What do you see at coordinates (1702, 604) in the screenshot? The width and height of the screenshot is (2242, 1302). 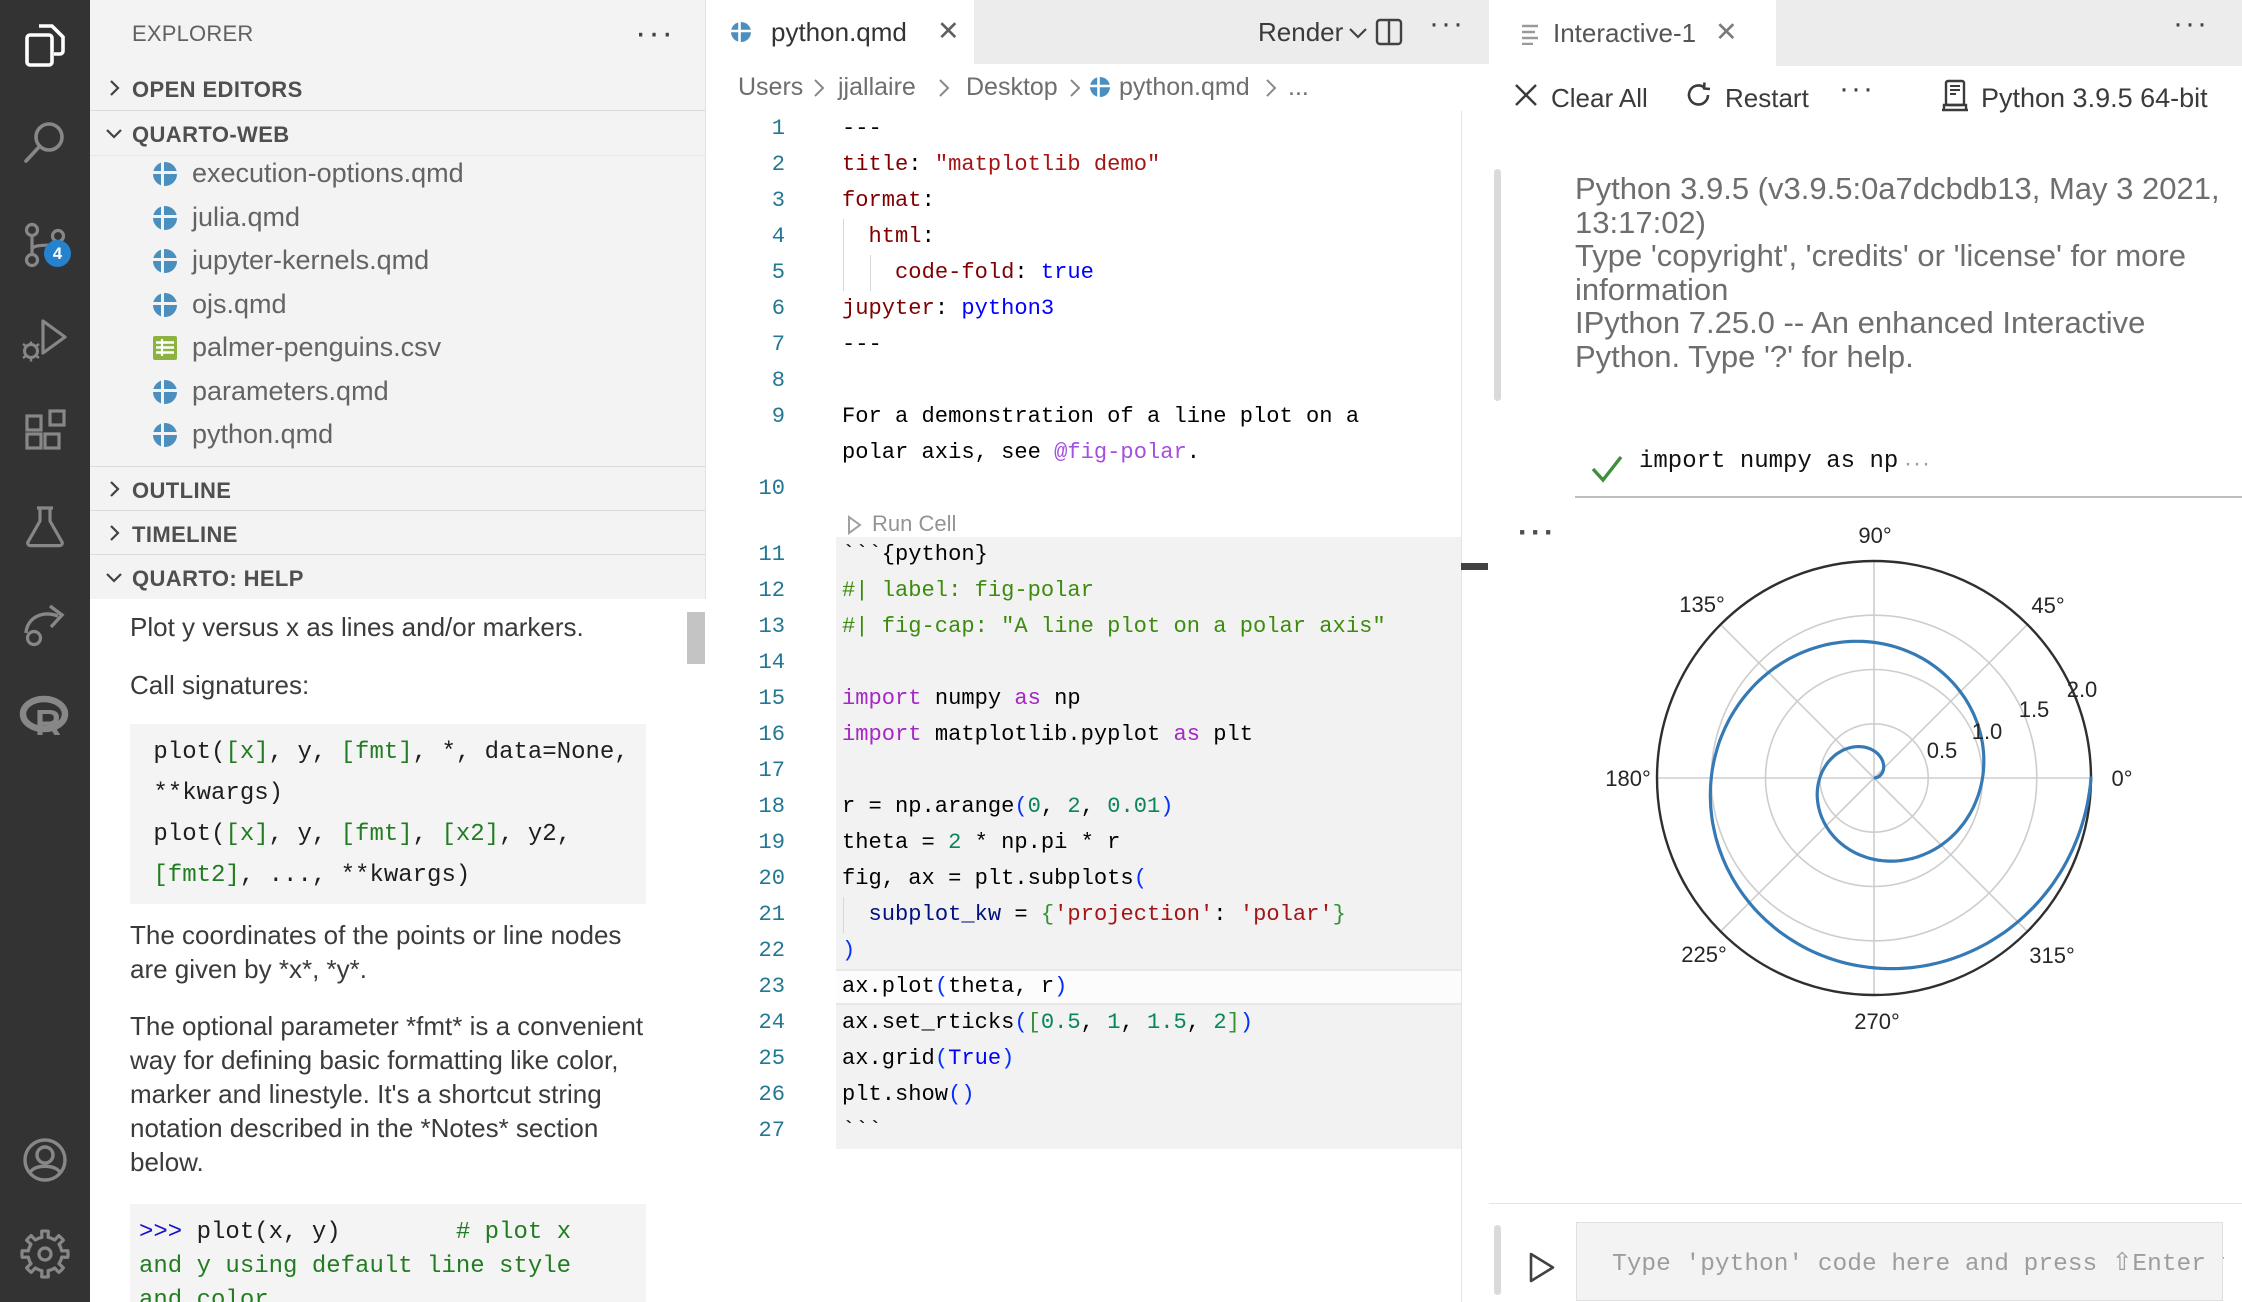 I see `svg-text: 135°` at bounding box center [1702, 604].